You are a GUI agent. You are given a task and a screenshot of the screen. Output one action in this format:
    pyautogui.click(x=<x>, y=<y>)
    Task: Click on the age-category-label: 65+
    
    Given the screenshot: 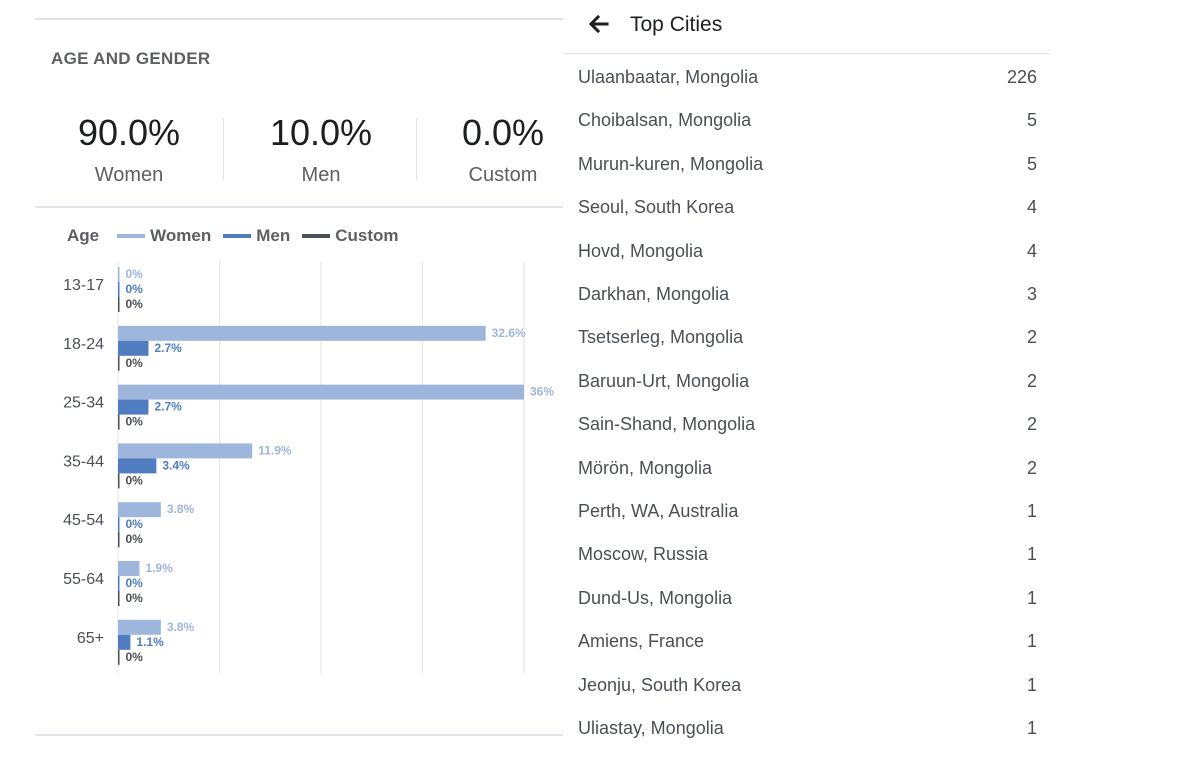 What is the action you would take?
    pyautogui.click(x=90, y=638)
    